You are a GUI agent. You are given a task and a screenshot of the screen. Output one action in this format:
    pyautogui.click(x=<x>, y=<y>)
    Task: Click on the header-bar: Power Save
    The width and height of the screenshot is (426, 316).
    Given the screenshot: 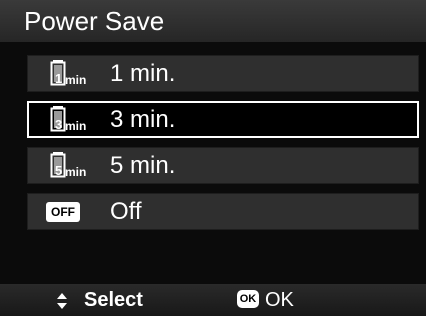 What is the action you would take?
    pyautogui.click(x=213, y=21)
    